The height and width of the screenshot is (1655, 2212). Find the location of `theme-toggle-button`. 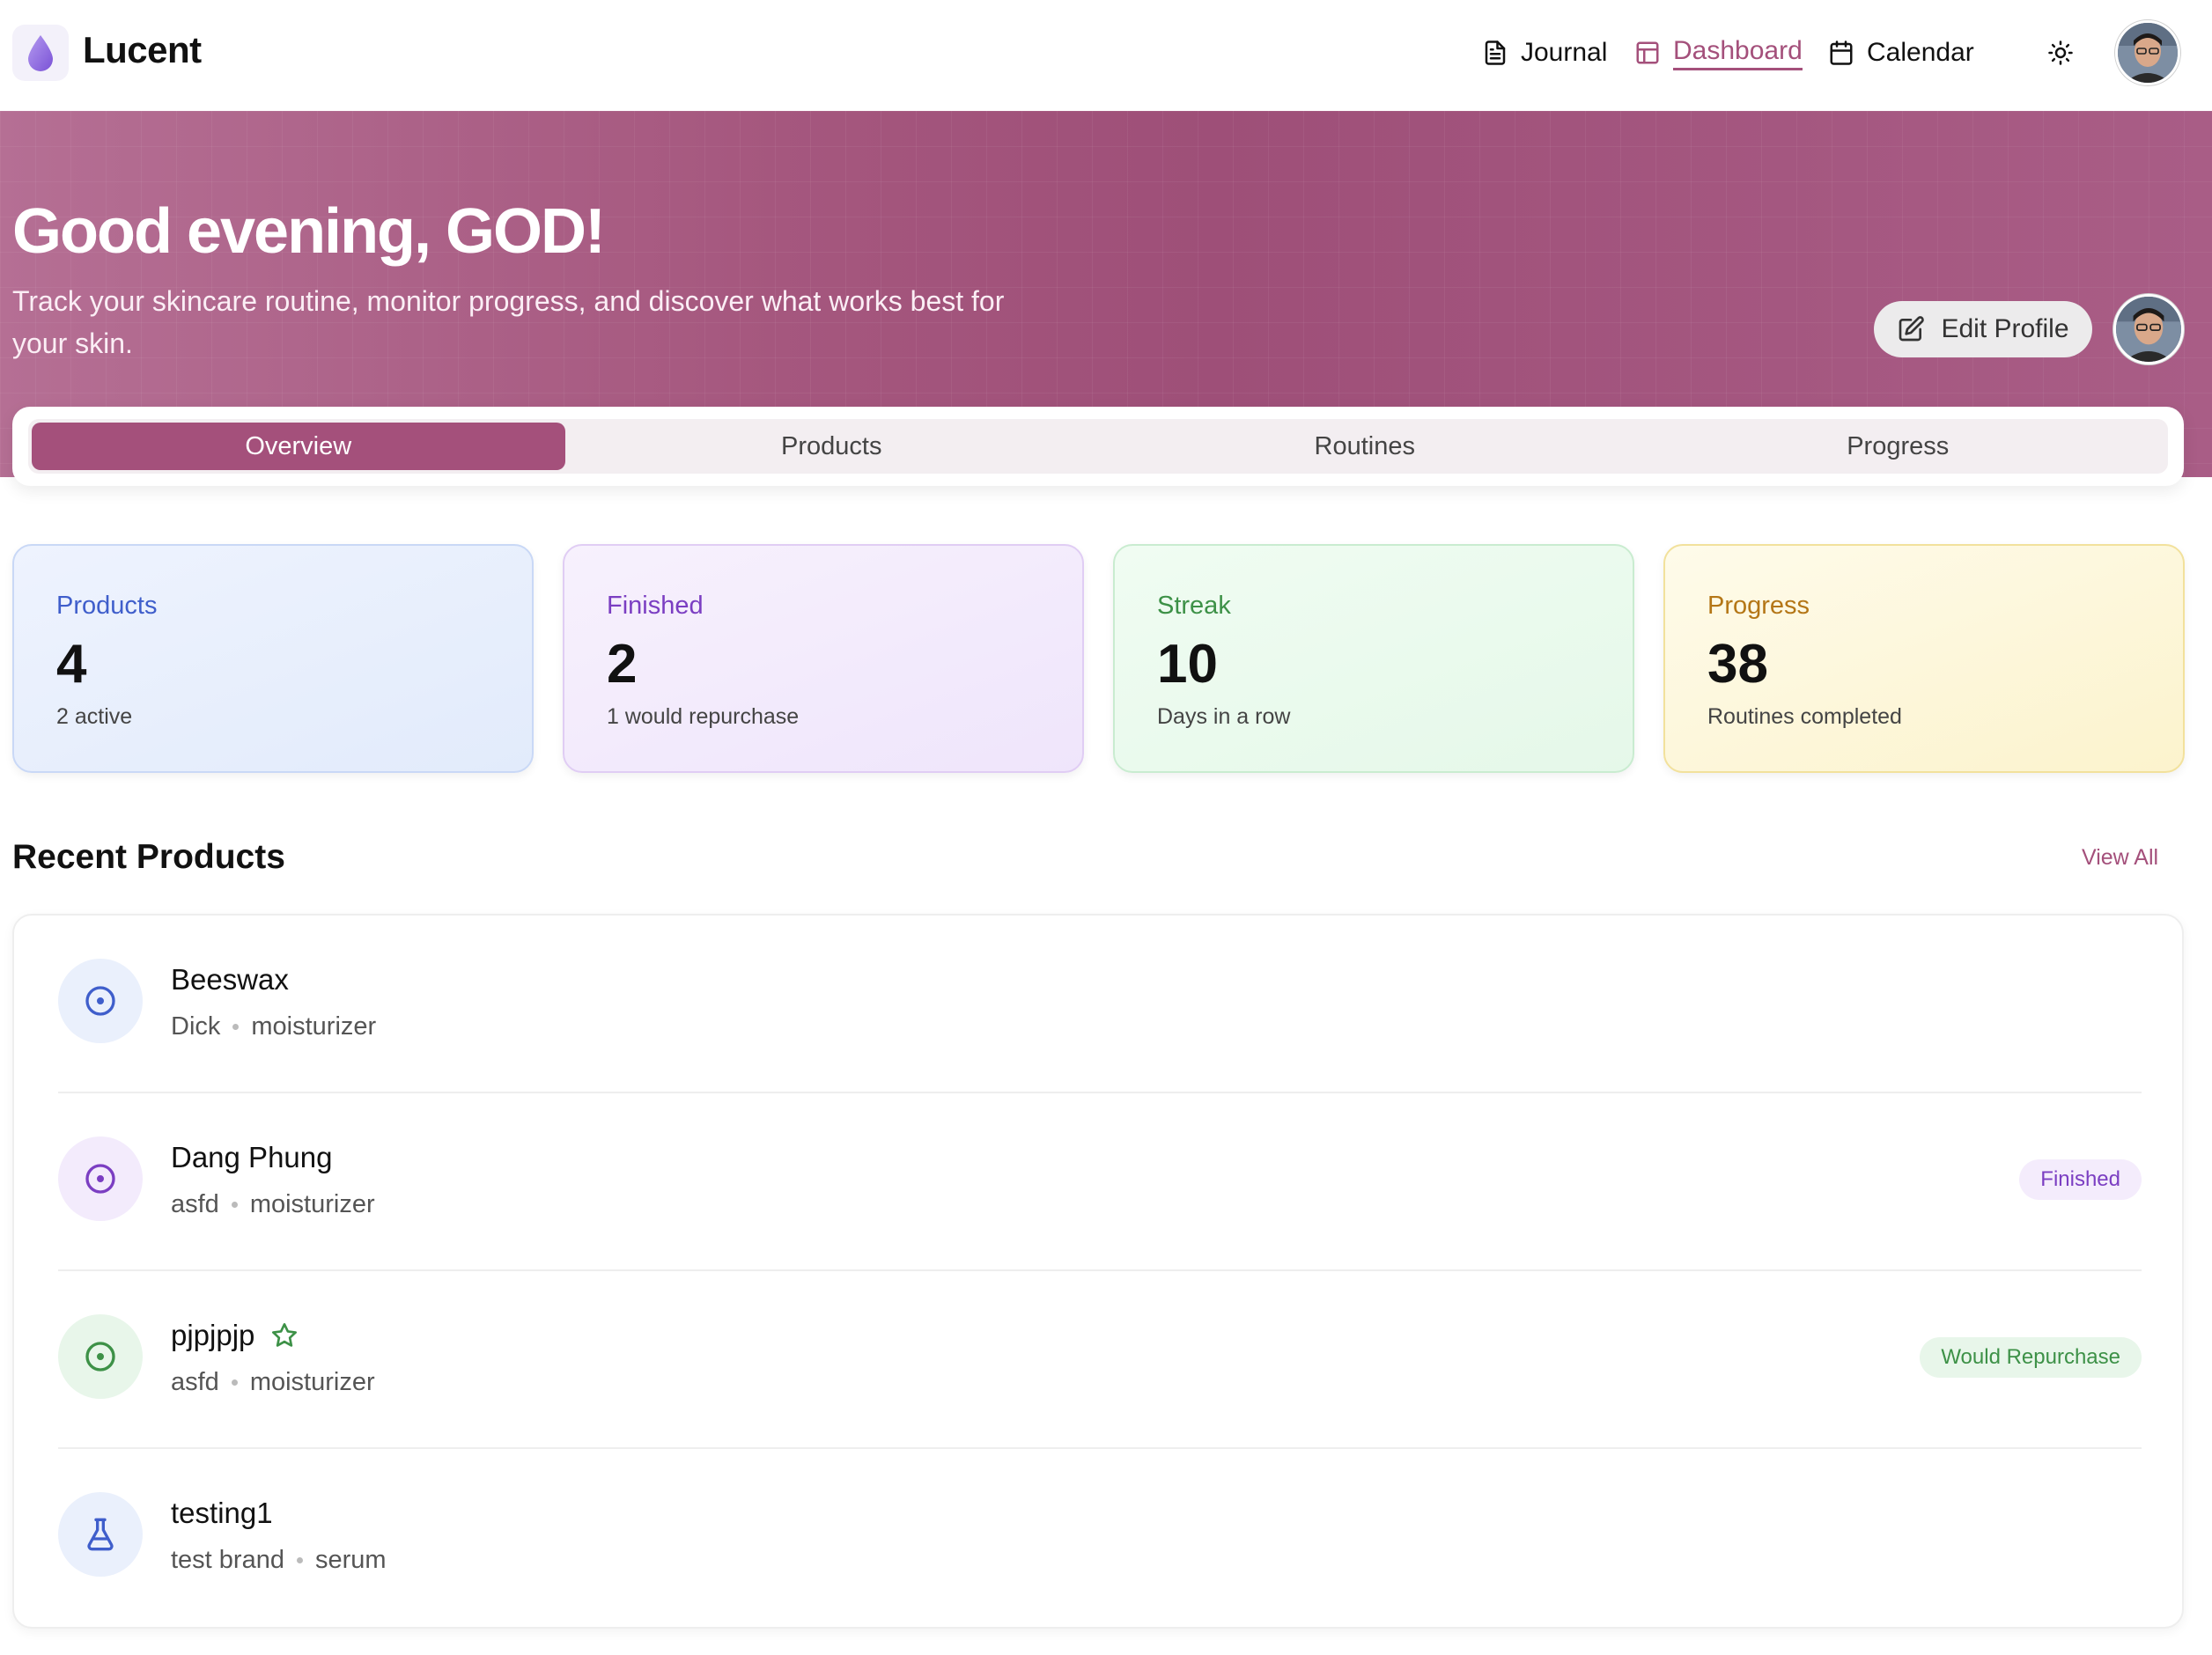

theme-toggle-button is located at coordinates (2060, 53).